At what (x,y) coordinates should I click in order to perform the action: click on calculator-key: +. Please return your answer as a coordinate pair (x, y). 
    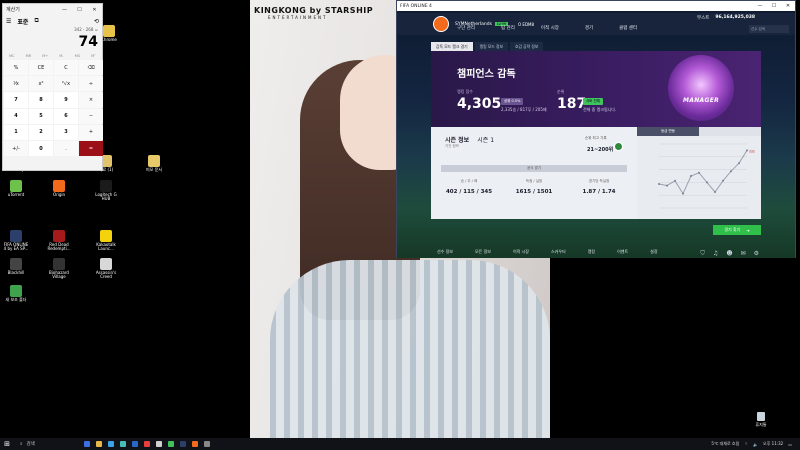
    Looking at the image, I should click on (91, 132).